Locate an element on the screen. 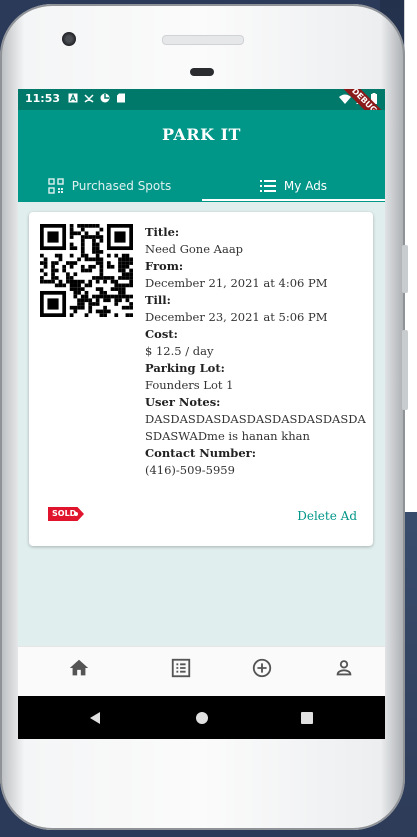  recents-icon is located at coordinates (307, 718).